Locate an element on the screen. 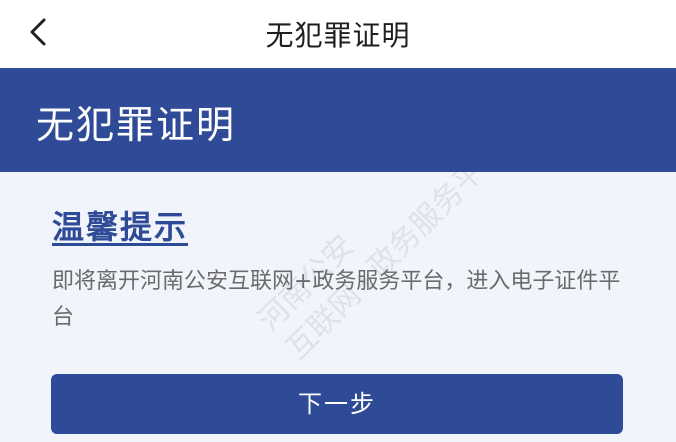 This screenshot has height=442, width=676. notice-title-underline is located at coordinates (120, 244).